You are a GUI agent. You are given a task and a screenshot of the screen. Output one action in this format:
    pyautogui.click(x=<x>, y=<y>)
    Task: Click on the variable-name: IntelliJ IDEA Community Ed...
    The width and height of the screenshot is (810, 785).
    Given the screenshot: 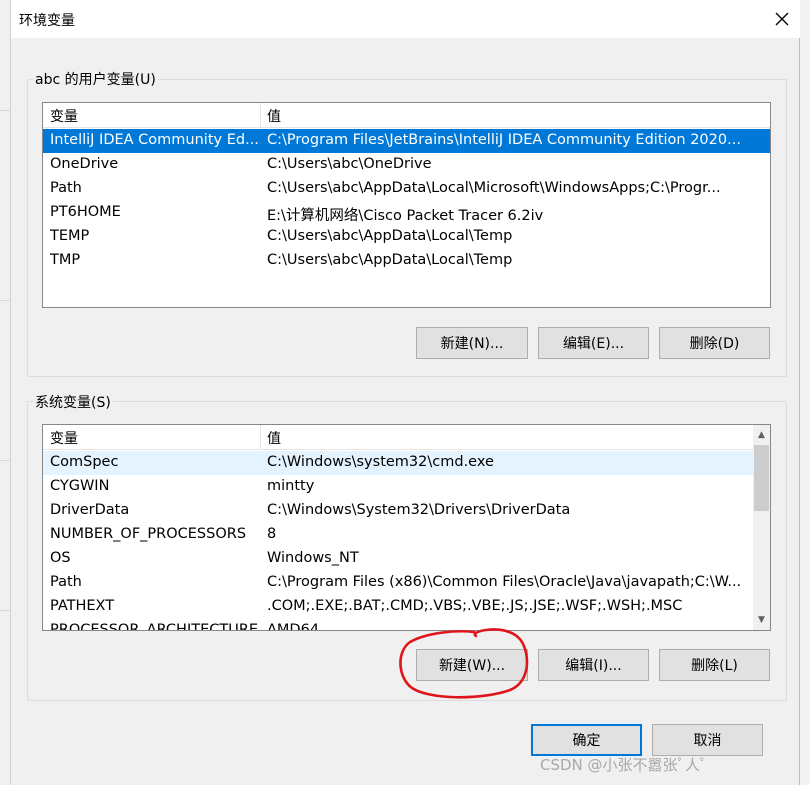 What is the action you would take?
    pyautogui.click(x=154, y=140)
    